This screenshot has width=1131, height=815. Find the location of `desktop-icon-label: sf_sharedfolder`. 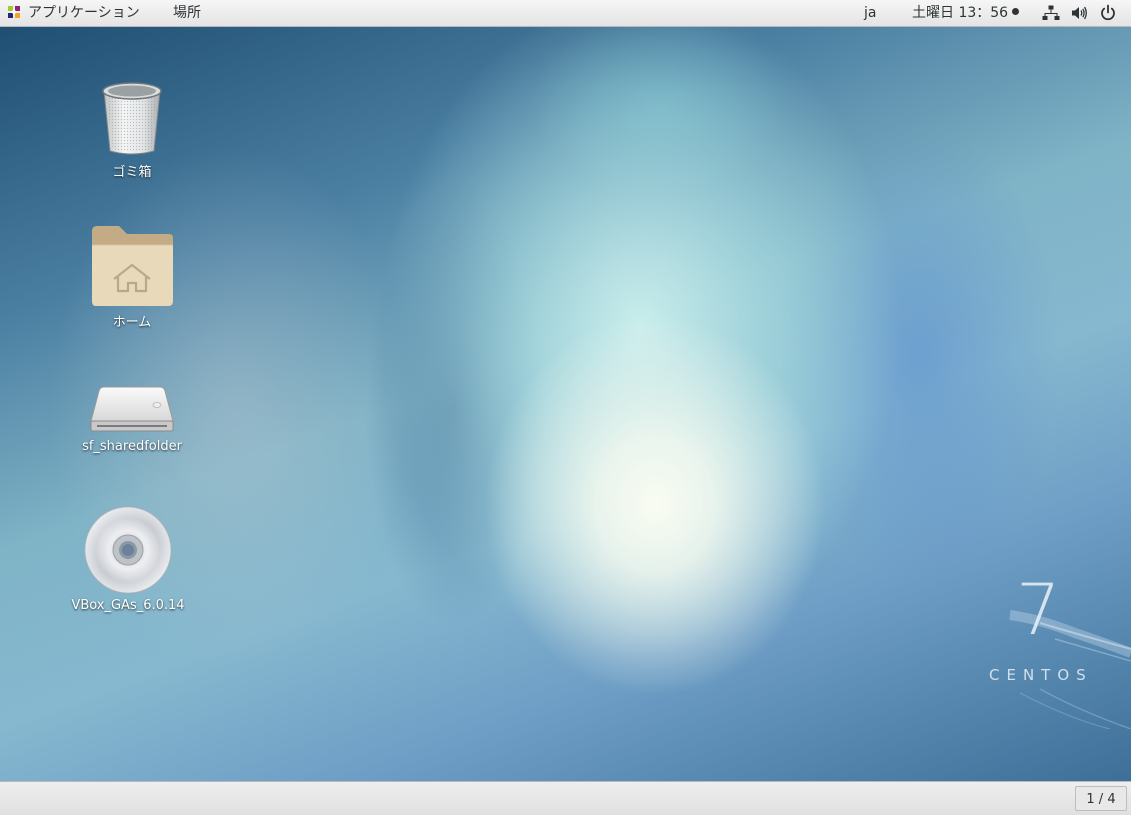

desktop-icon-label: sf_sharedfolder is located at coordinates (132, 446).